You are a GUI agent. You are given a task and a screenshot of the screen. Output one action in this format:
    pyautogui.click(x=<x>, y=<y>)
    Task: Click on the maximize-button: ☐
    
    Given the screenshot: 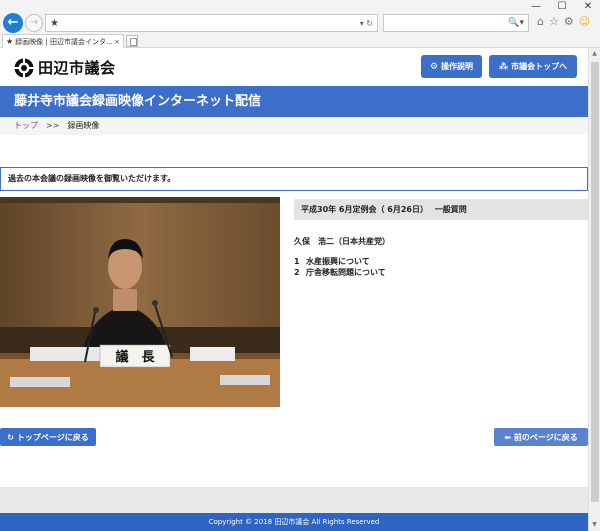 What is the action you would take?
    pyautogui.click(x=562, y=7)
    